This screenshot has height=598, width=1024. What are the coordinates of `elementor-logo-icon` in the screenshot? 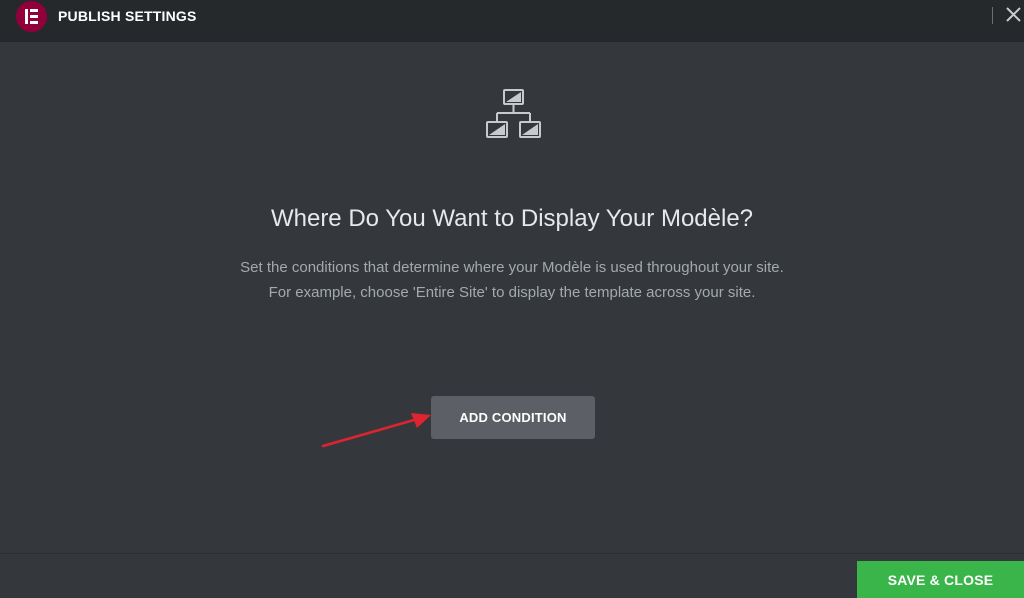 It's located at (31, 16).